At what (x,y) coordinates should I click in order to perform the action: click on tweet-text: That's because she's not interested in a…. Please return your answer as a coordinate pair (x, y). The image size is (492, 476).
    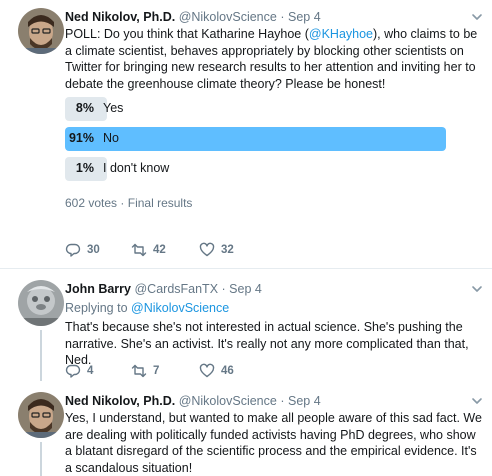
    Looking at the image, I should click on (267, 343).